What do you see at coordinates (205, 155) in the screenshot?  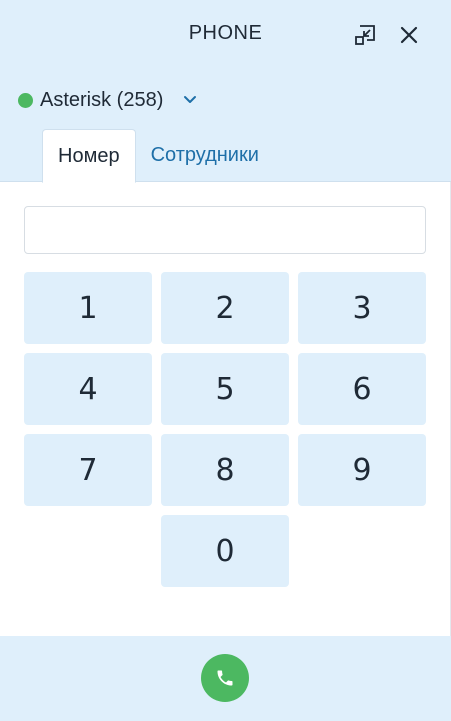 I see `tab-employees: Сотрудники` at bounding box center [205, 155].